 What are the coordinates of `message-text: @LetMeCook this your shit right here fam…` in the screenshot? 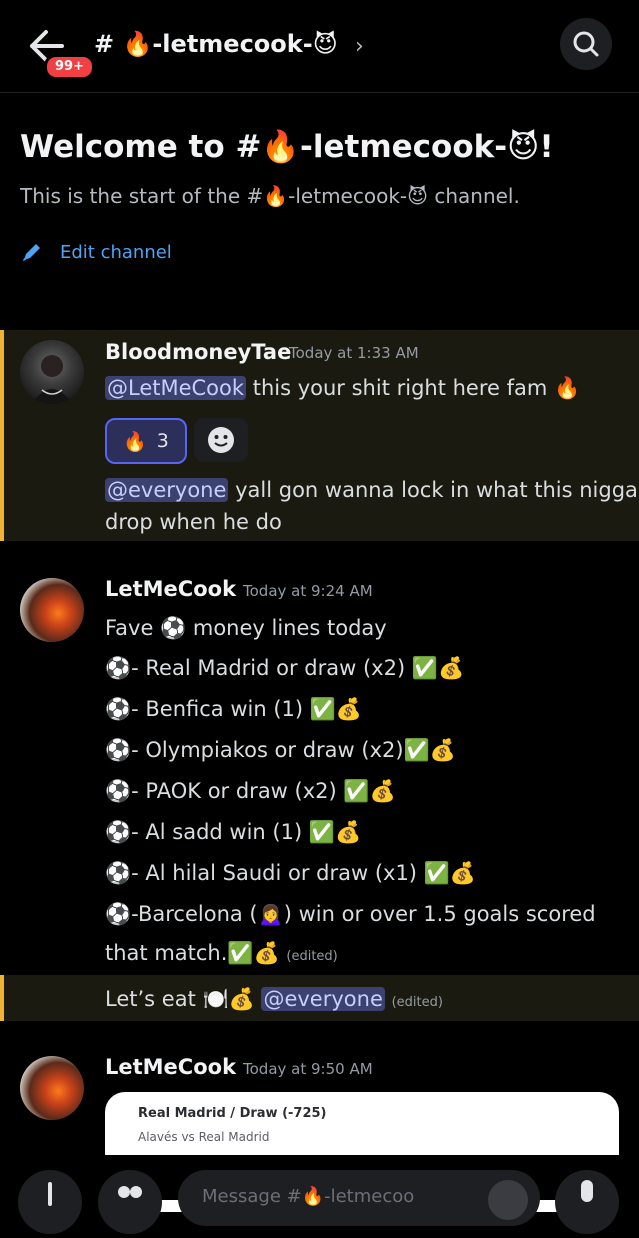 It's located at (343, 388).